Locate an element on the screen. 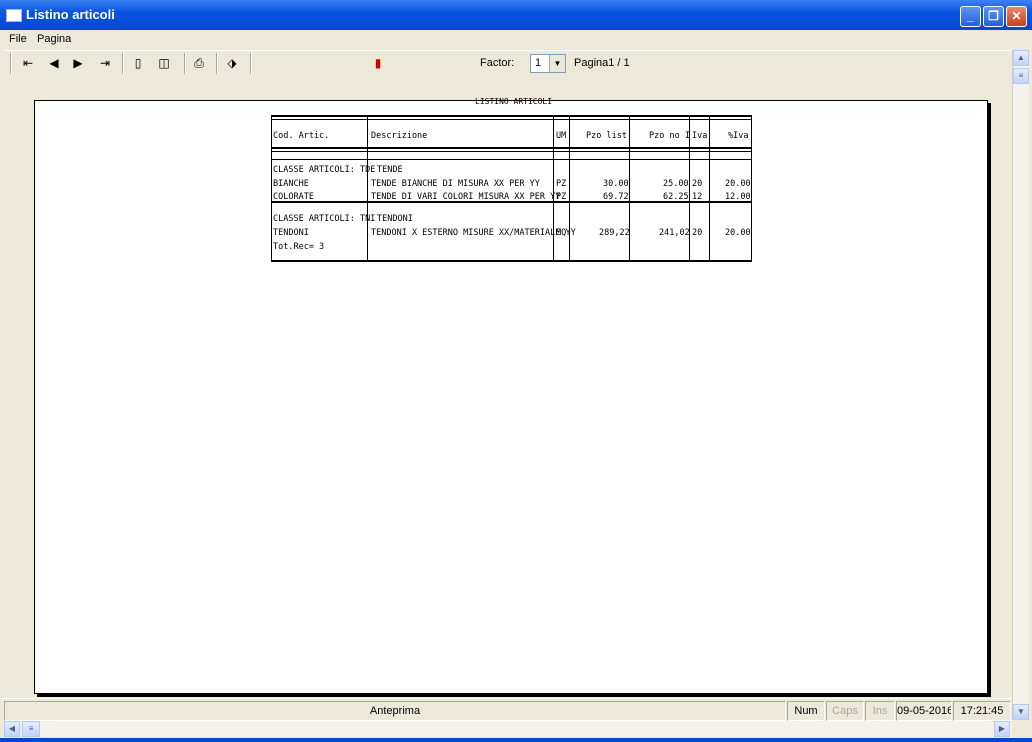 The image size is (1032, 742). scroll-thumb: ≡ is located at coordinates (1021, 76).